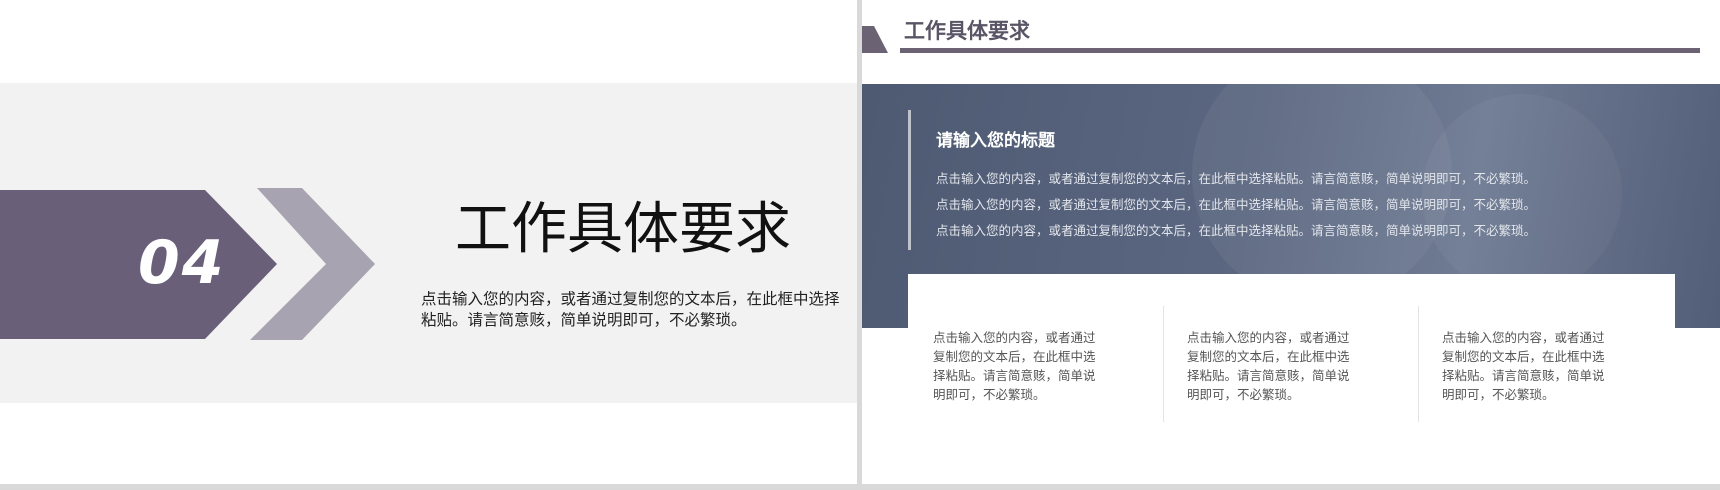 The width and height of the screenshot is (1720, 490). Describe the element at coordinates (909, 180) in the screenshot. I see `hero-accent-bar` at that location.